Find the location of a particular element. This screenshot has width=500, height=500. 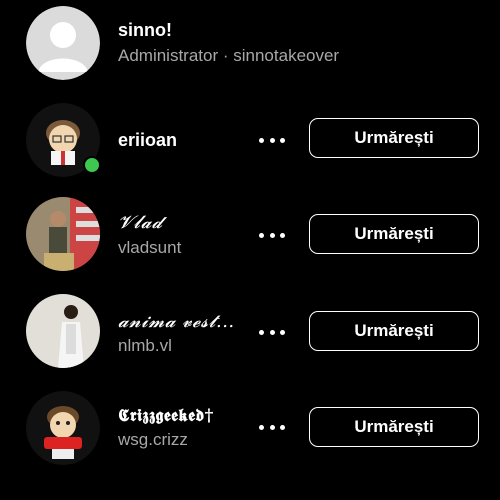

member-name: 𝓥𝓵𝓪𝓭 is located at coordinates (140, 222).